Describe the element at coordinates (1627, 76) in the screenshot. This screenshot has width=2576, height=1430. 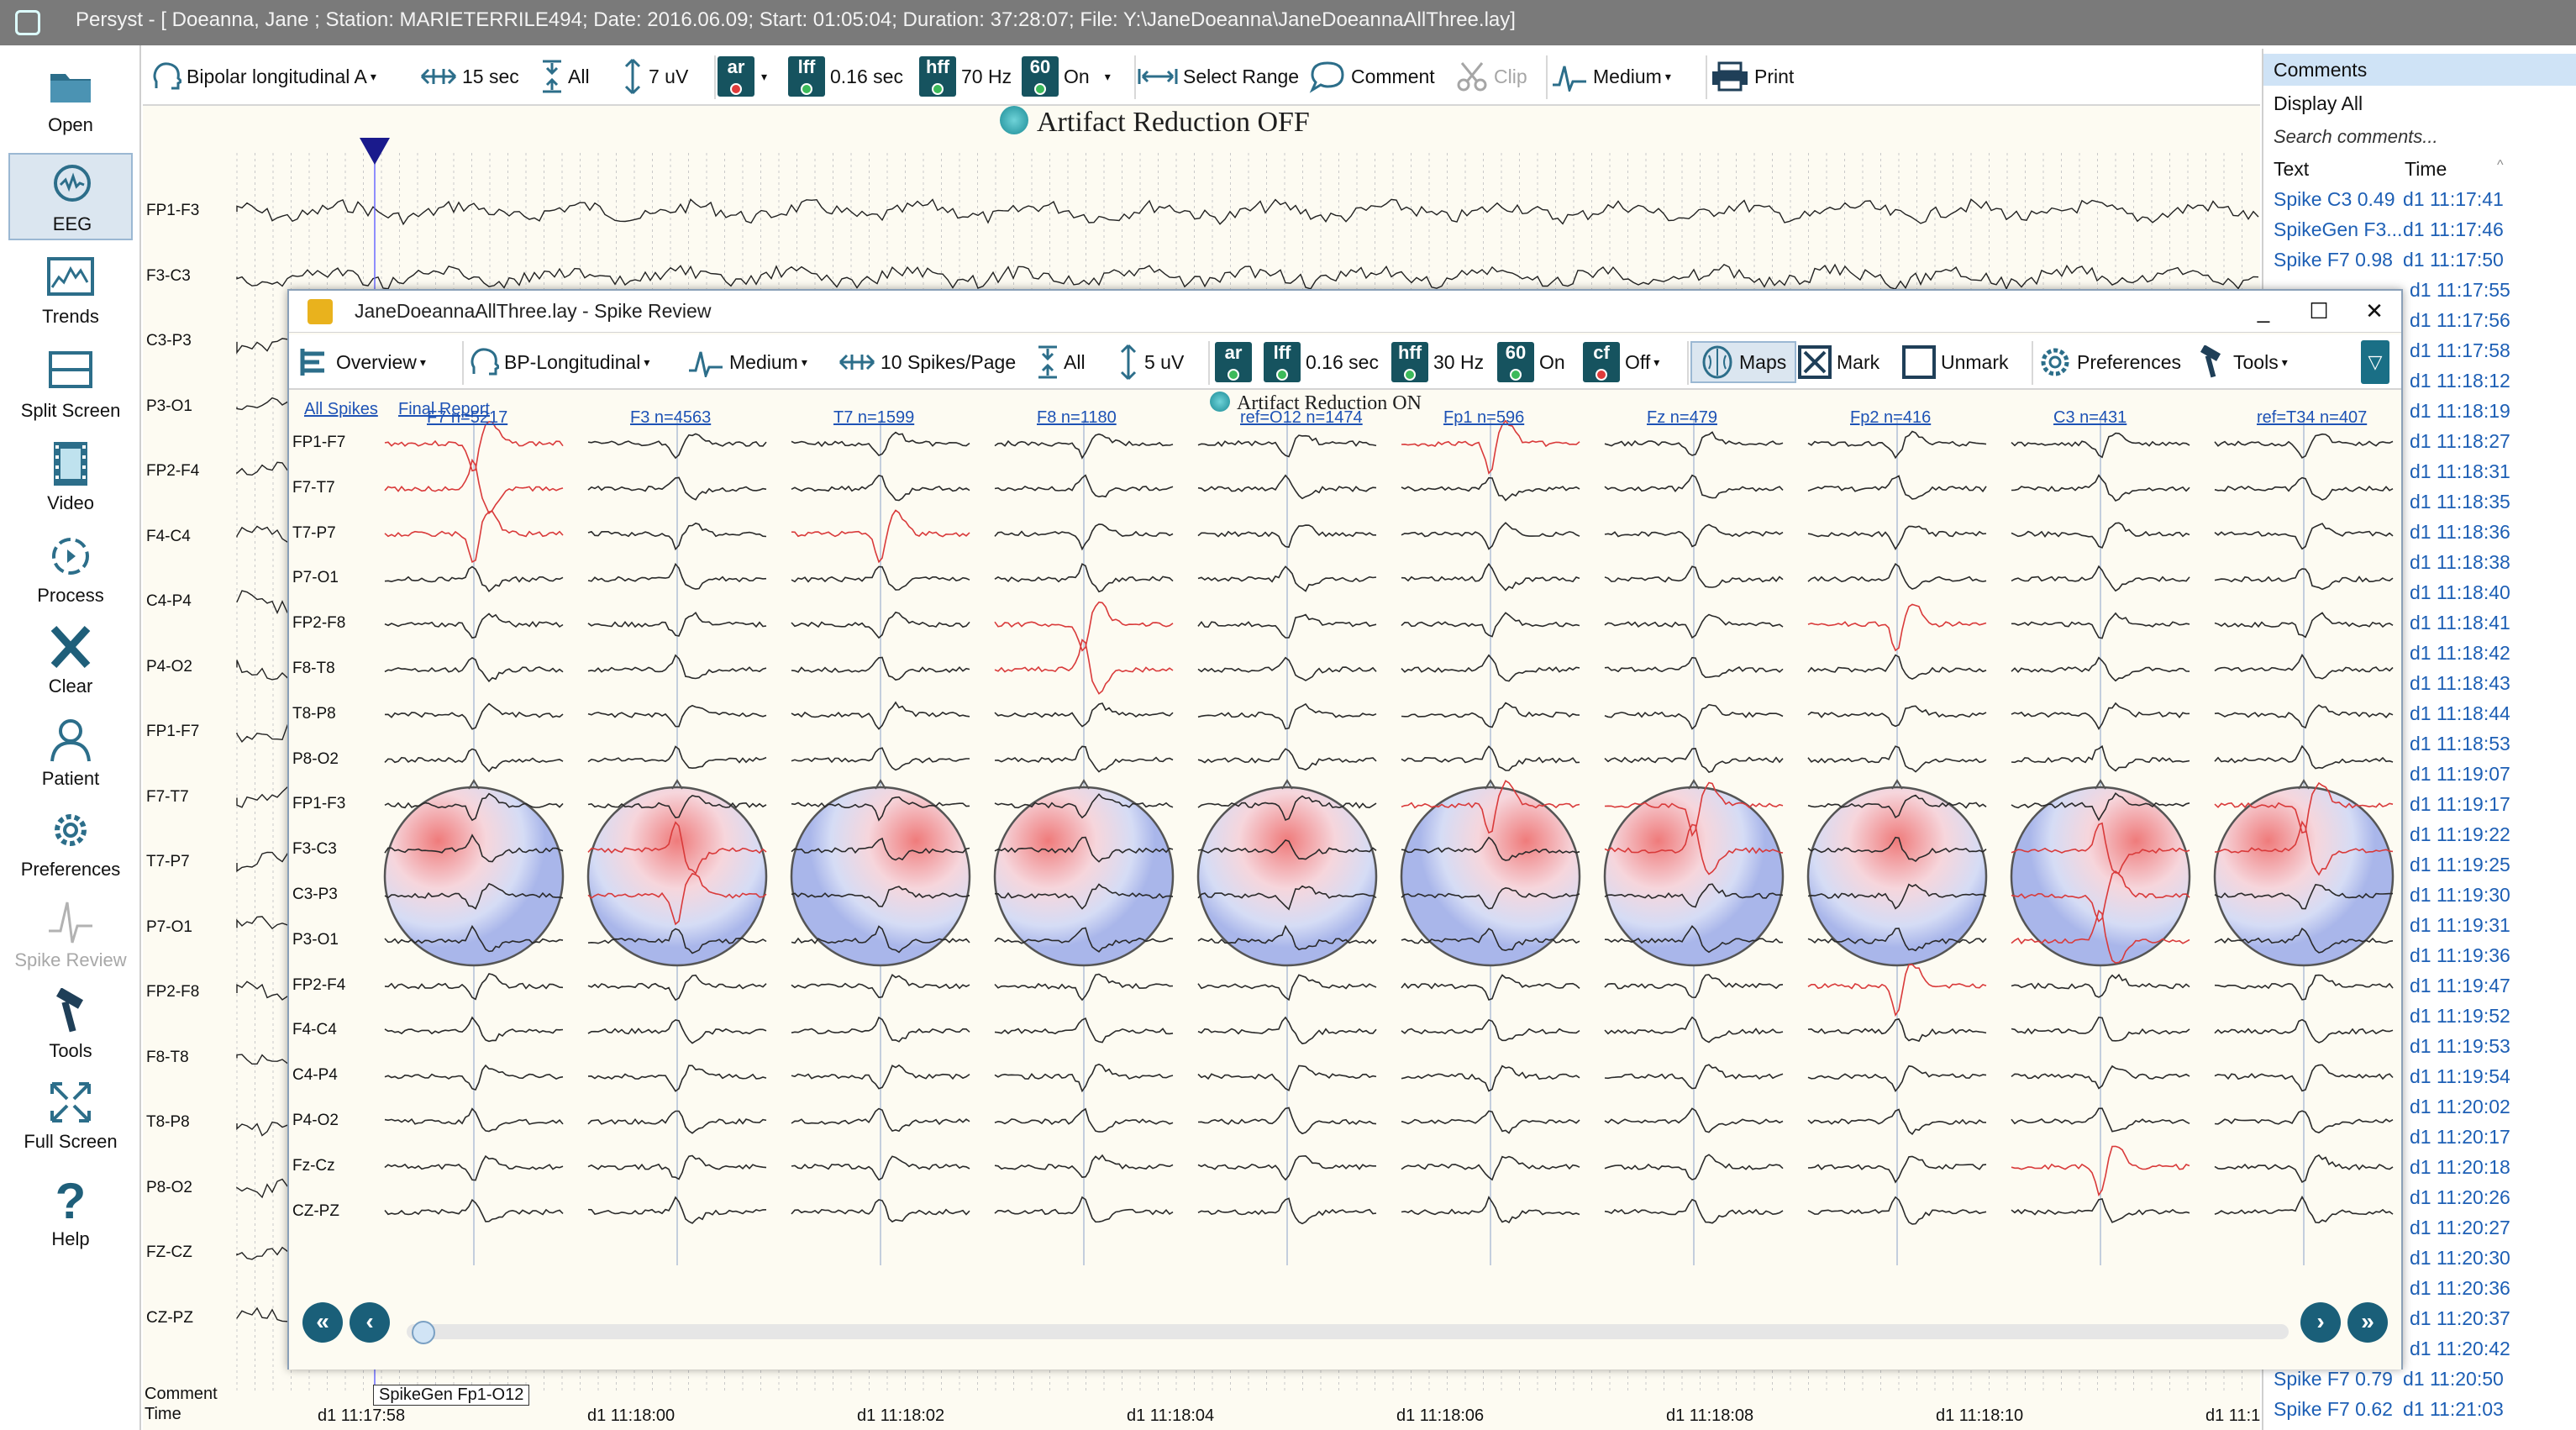
I see `speed-label: Medium` at that location.